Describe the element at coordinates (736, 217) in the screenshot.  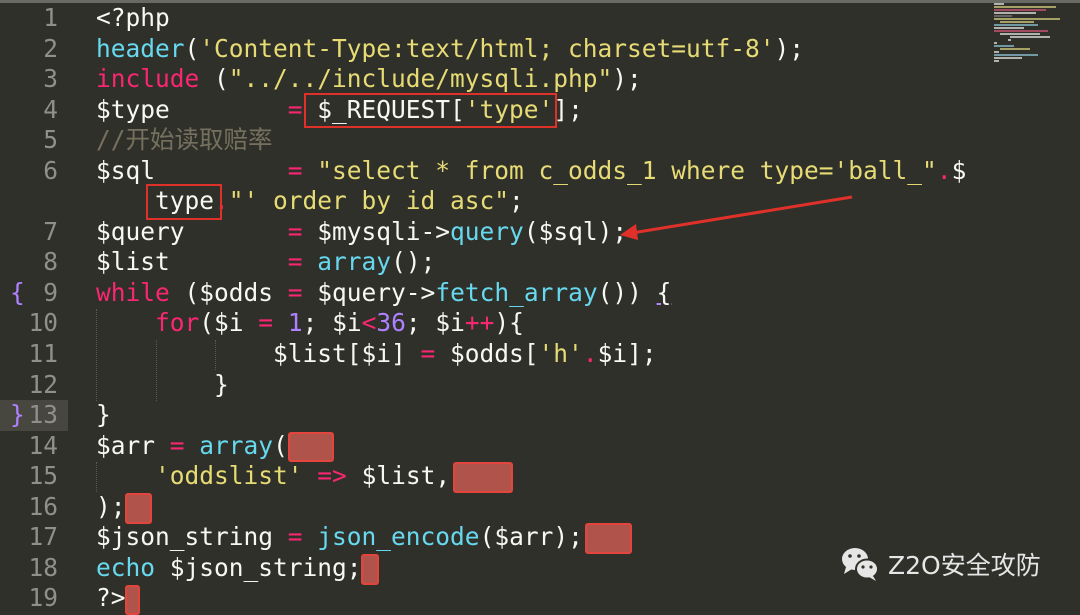
I see `arrow-annotation` at that location.